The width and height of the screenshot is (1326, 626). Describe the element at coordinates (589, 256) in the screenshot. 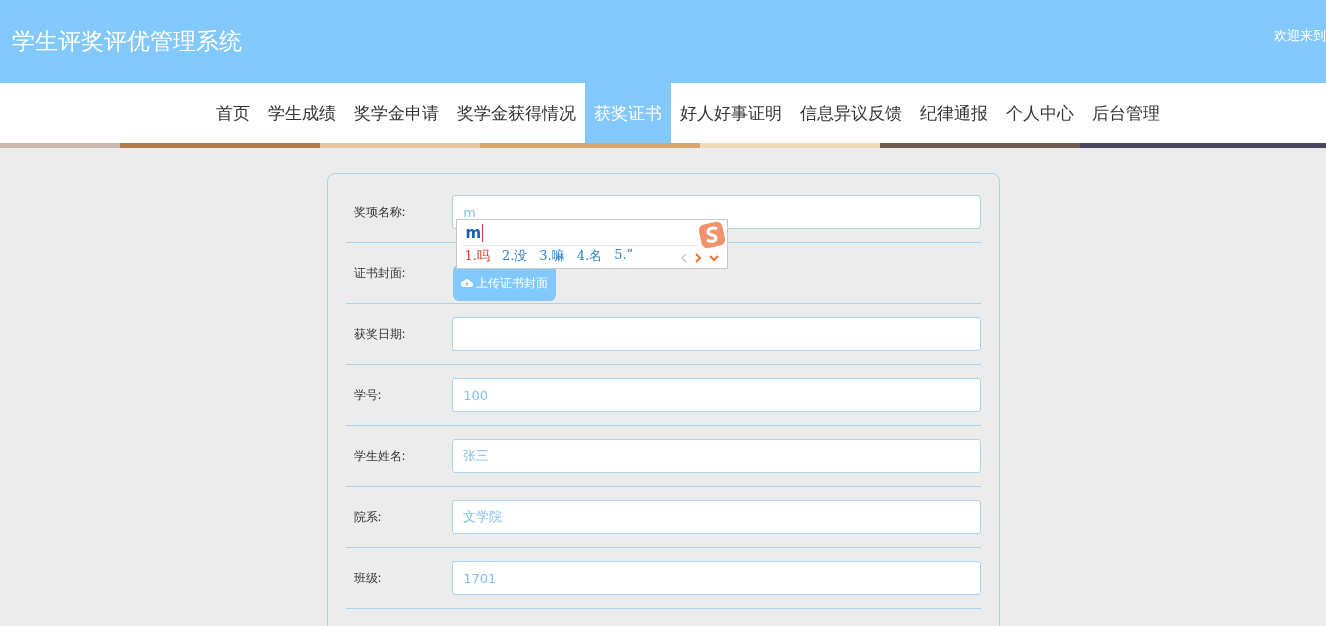

I see `ime-candidate: 4.名` at that location.